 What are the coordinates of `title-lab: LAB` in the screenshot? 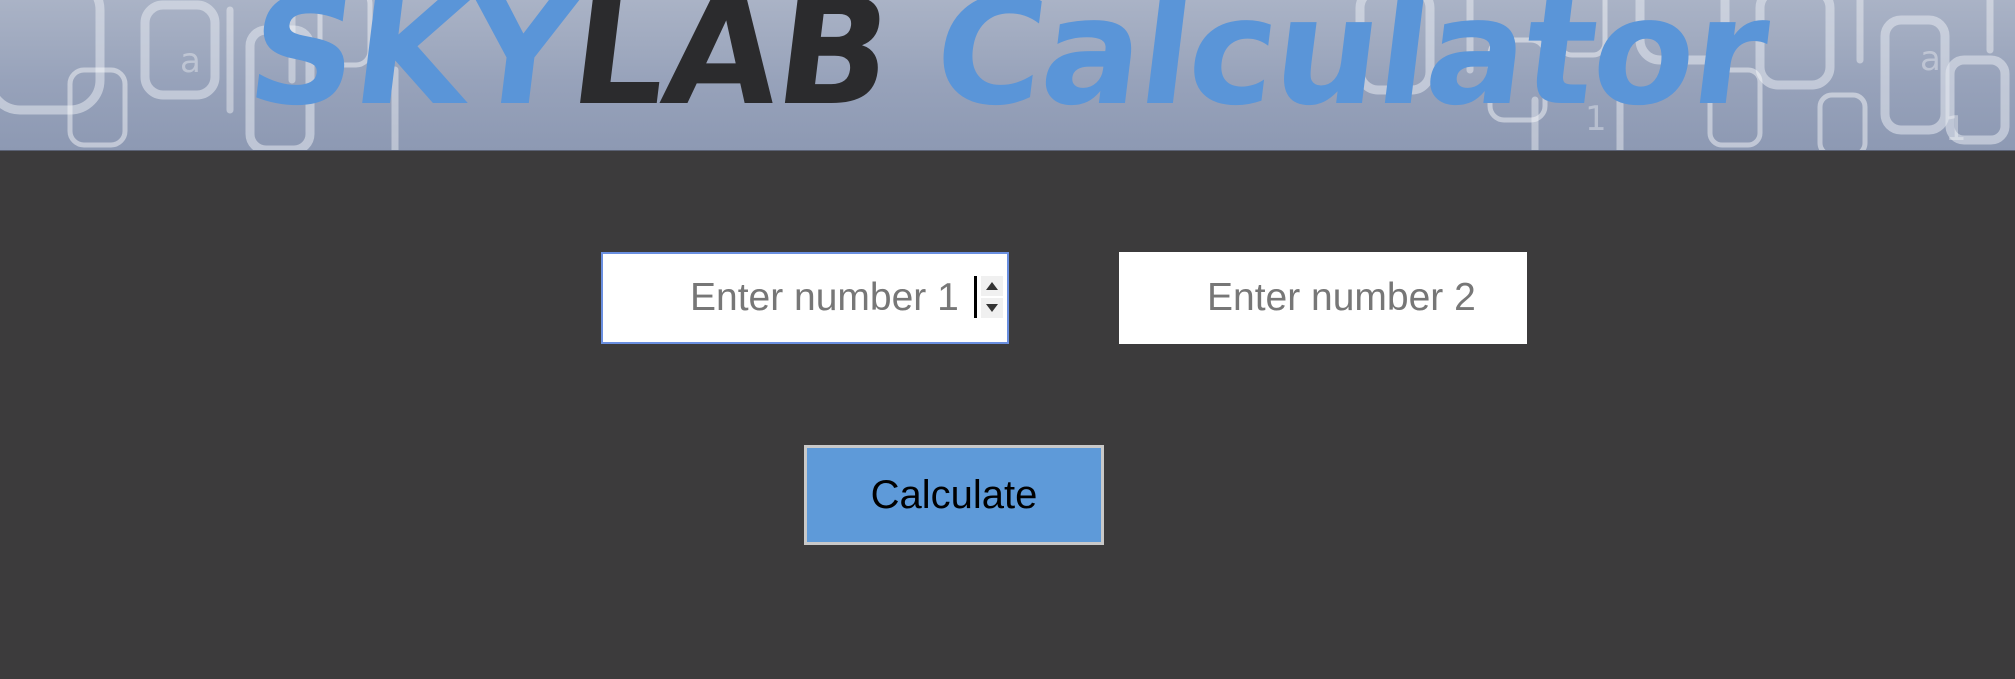 It's located at (730, 69).